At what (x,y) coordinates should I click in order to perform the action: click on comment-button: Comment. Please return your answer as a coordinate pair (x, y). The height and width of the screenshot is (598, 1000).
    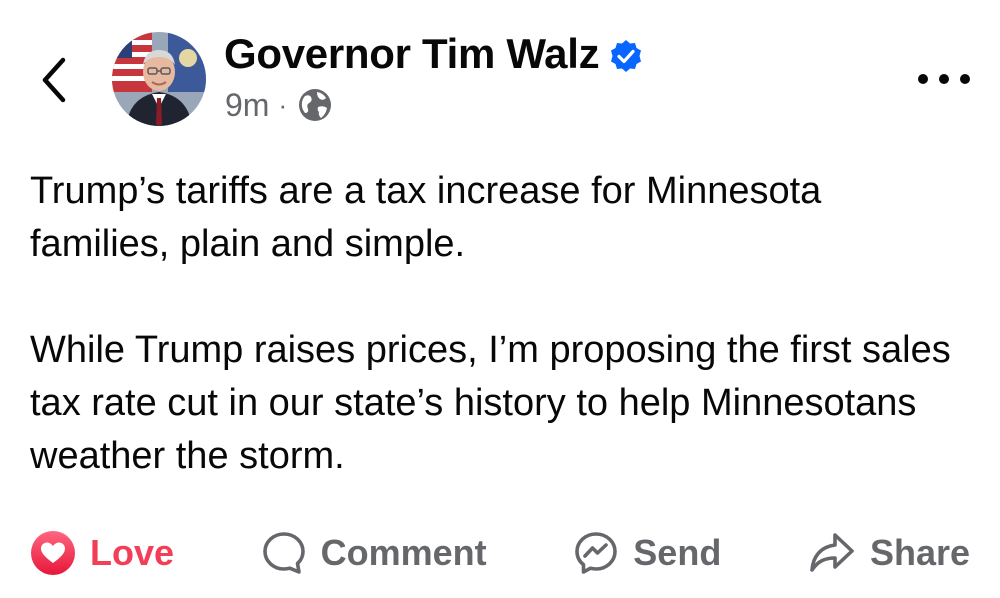
    Looking at the image, I should click on (374, 553).